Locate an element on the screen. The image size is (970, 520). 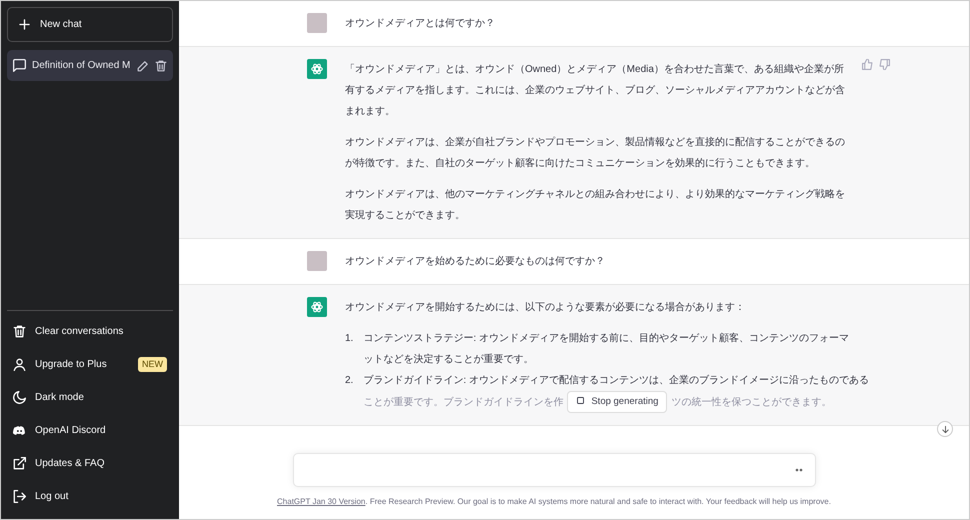
typing-dots-icon is located at coordinates (798, 470).